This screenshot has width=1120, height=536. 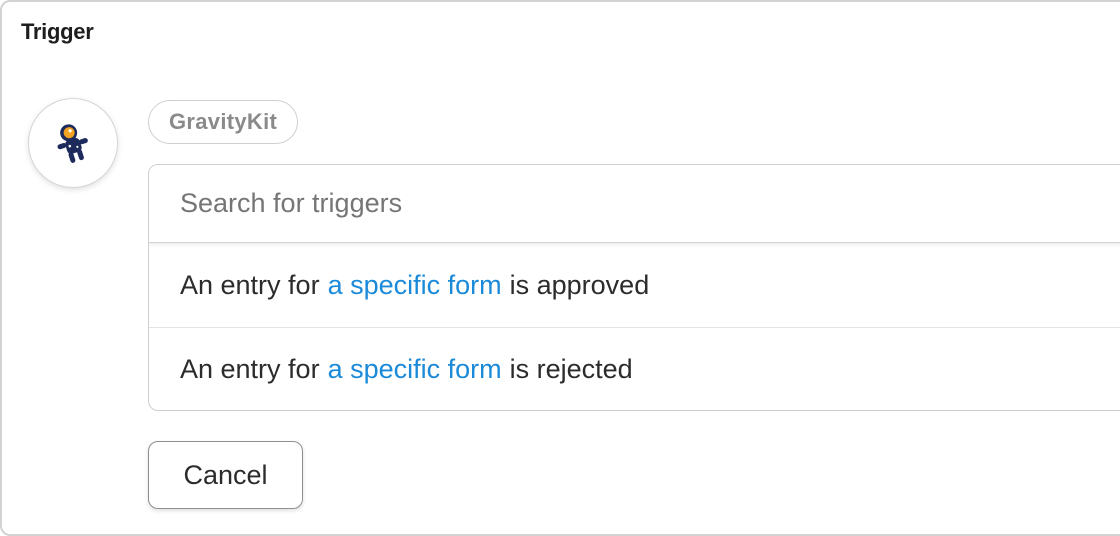 I want to click on app-avatar, so click(x=73, y=143).